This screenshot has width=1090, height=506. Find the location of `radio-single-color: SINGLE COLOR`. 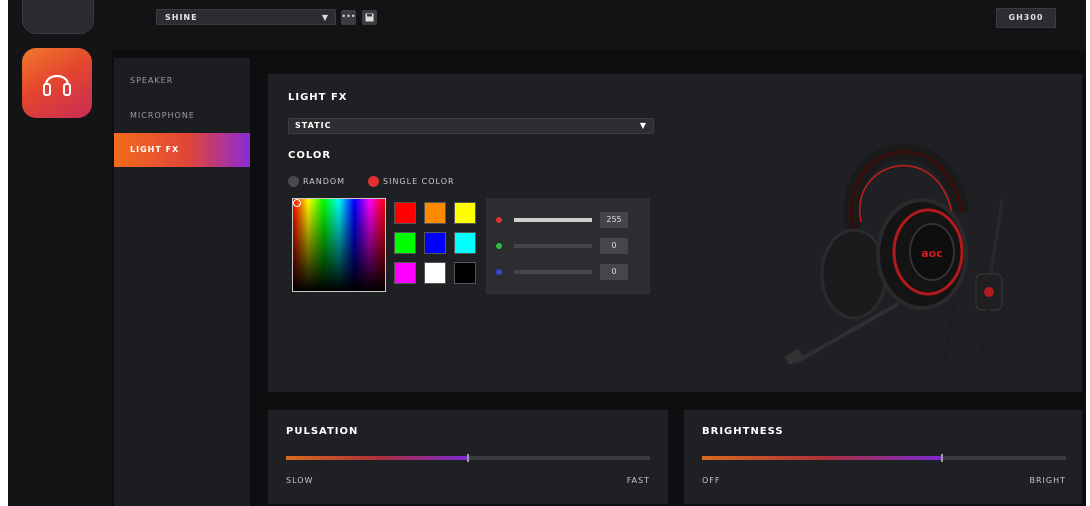

radio-single-color: SINGLE COLOR is located at coordinates (411, 182).